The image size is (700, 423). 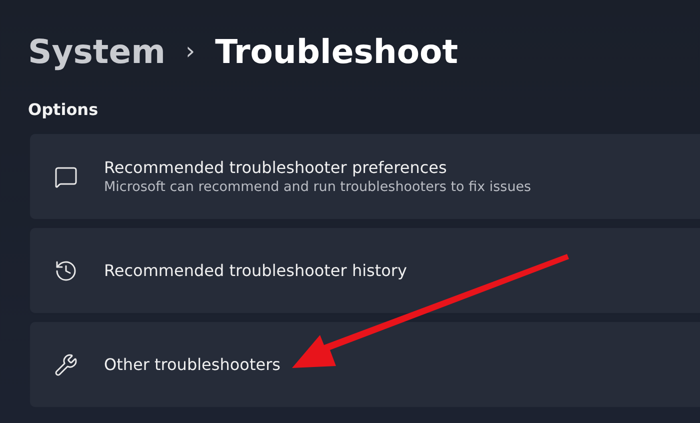 What do you see at coordinates (66, 270) in the screenshot?
I see `history-icon` at bounding box center [66, 270].